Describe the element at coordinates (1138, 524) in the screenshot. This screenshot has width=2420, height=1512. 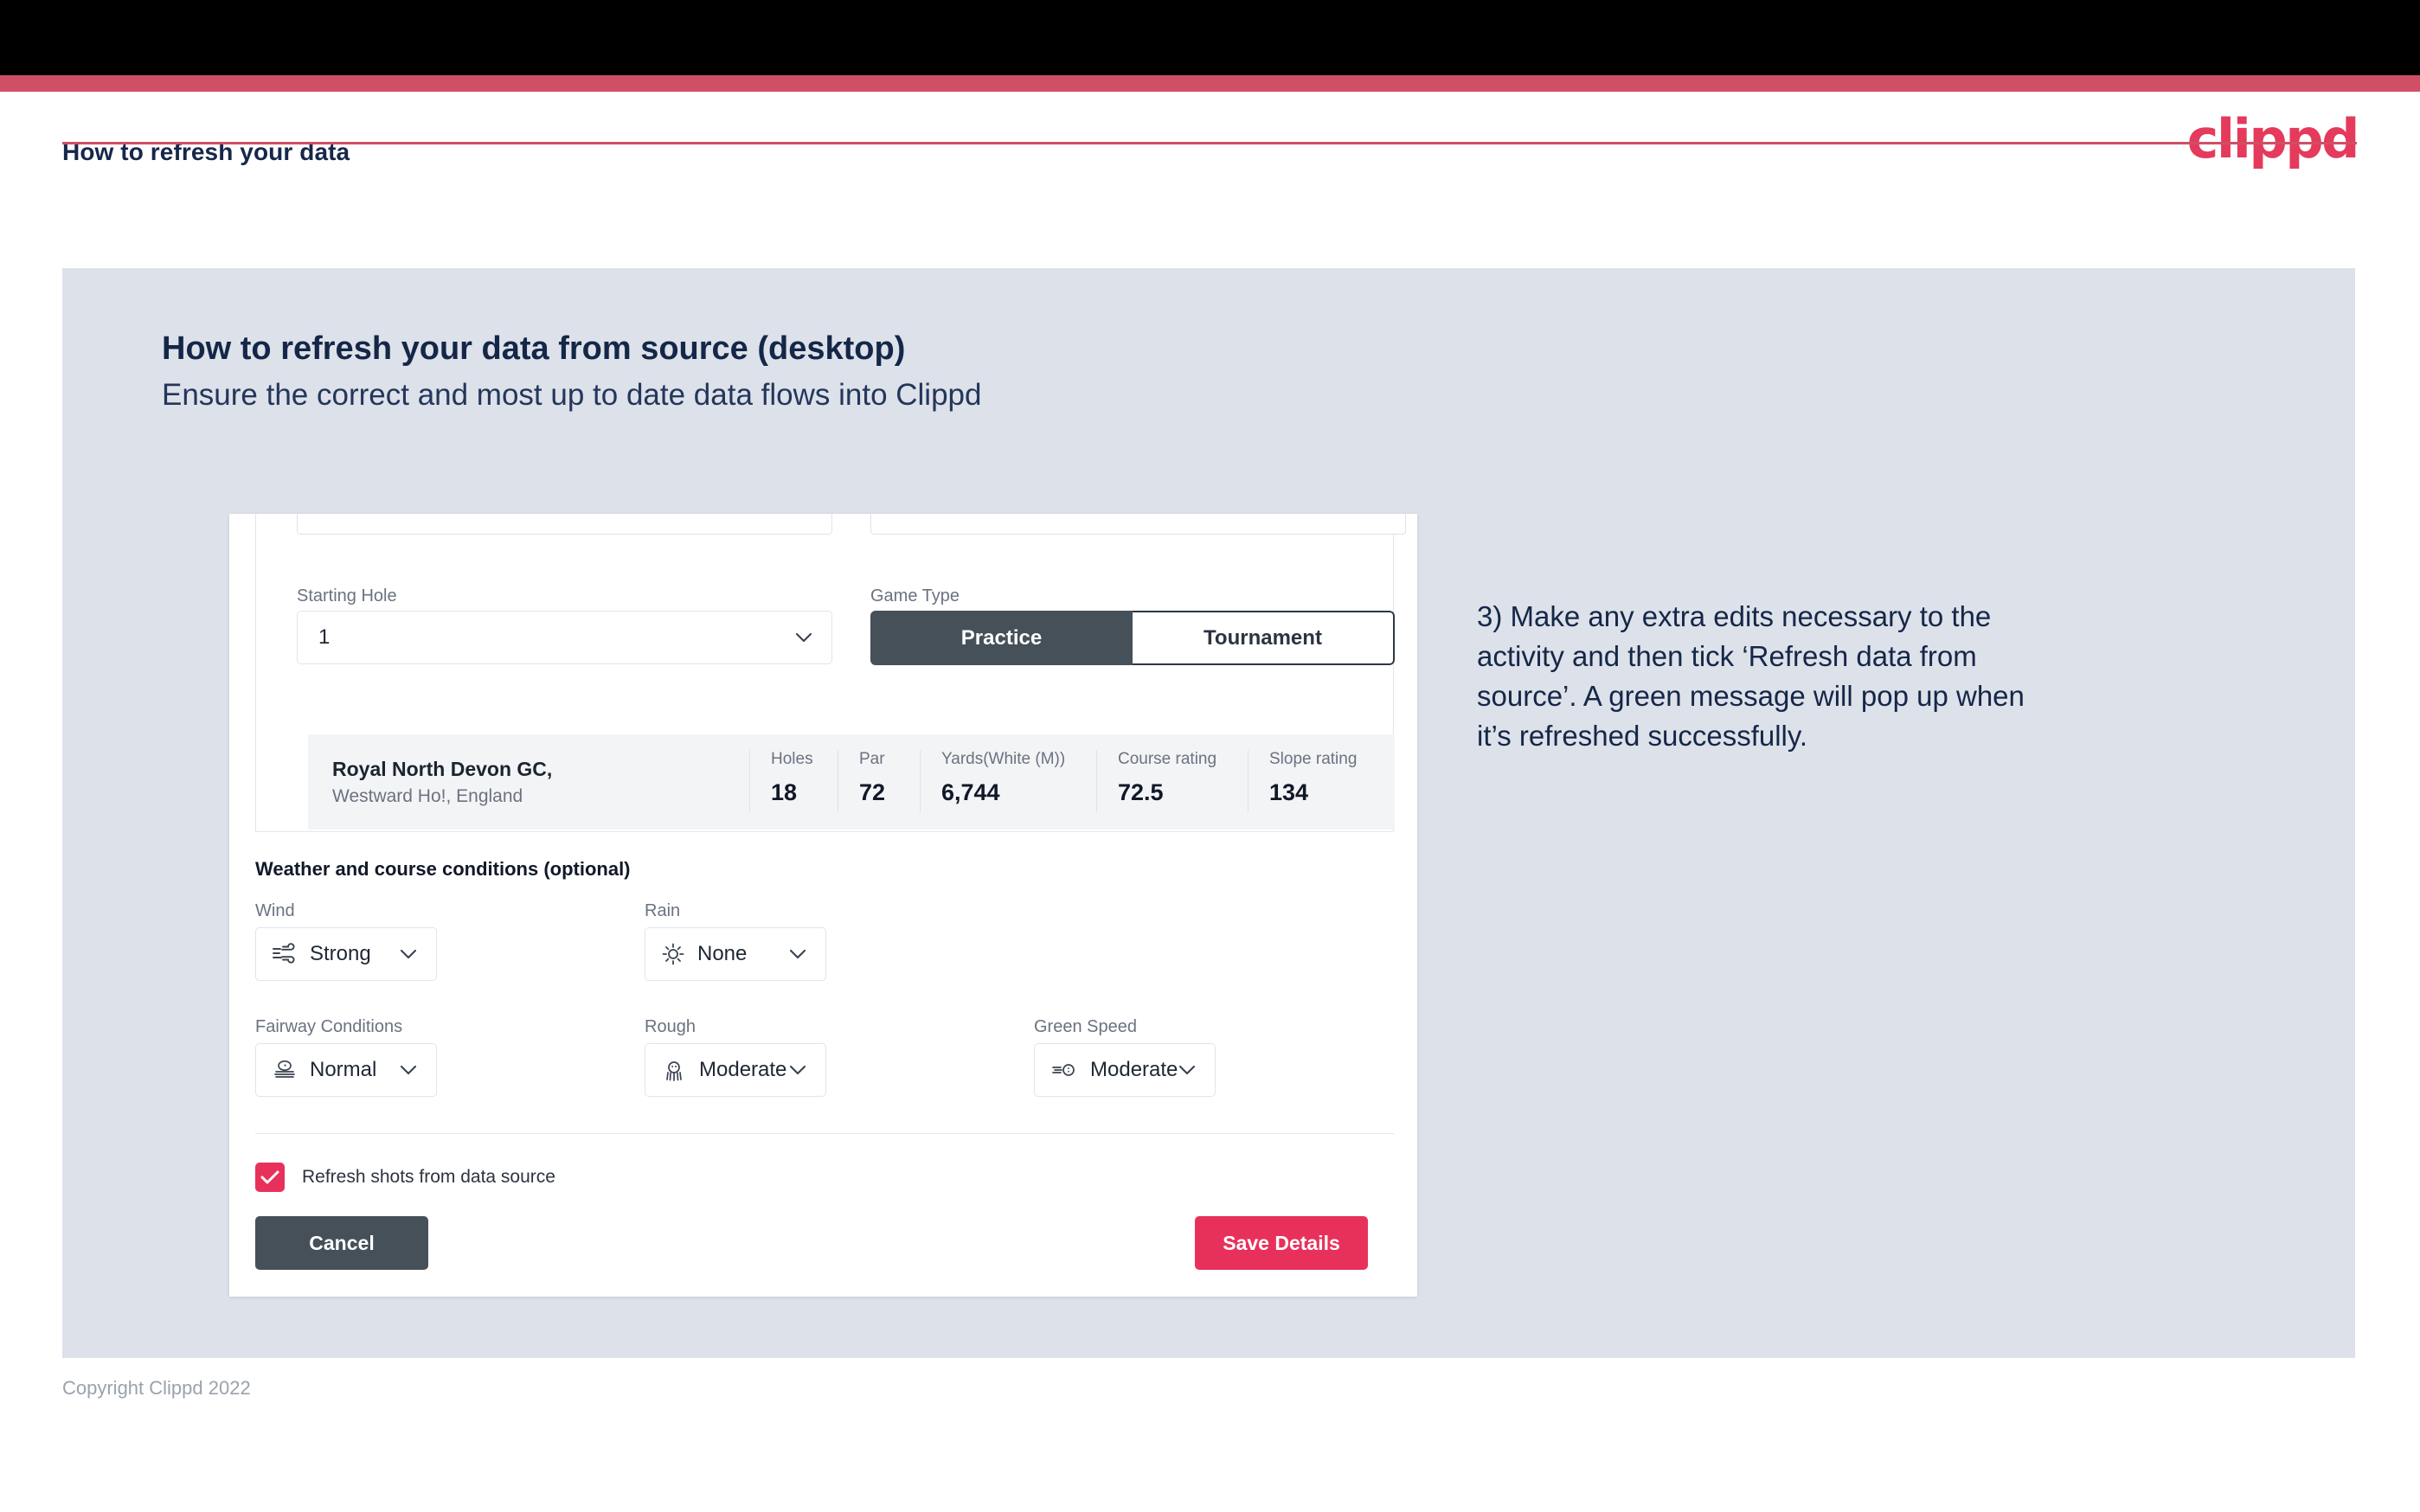
I see `clipped-input-right` at that location.